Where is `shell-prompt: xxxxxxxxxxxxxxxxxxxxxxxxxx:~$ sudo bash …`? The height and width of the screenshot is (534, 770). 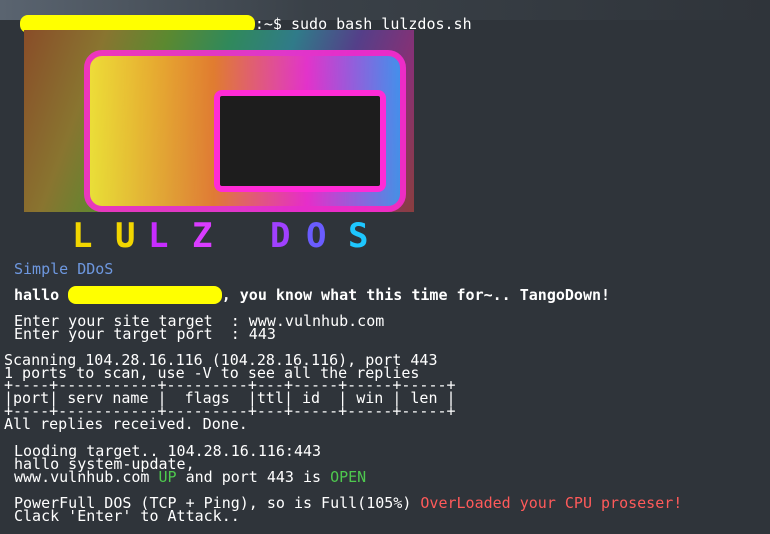
shell-prompt: xxxxxxxxxxxxxxxxxxxxxxxxxx:~$ sudo bash … is located at coordinates (237, 18).